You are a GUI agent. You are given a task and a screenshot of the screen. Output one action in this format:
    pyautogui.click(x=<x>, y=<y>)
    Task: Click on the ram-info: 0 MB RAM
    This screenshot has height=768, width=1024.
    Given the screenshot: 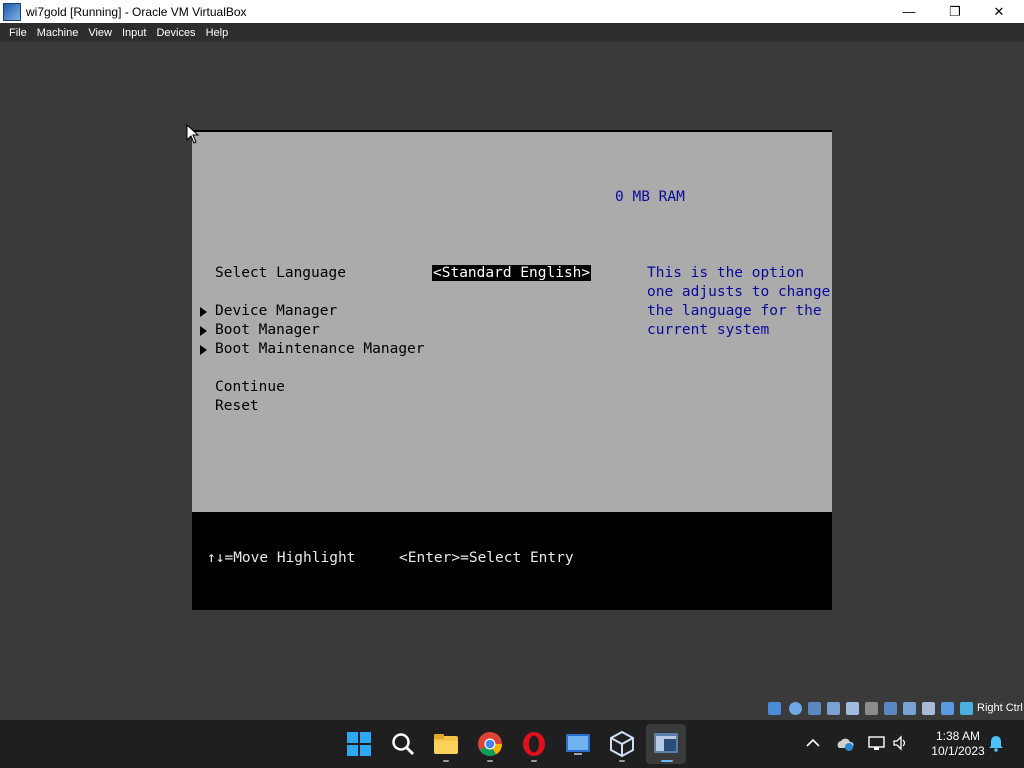 What is the action you would take?
    pyautogui.click(x=650, y=197)
    